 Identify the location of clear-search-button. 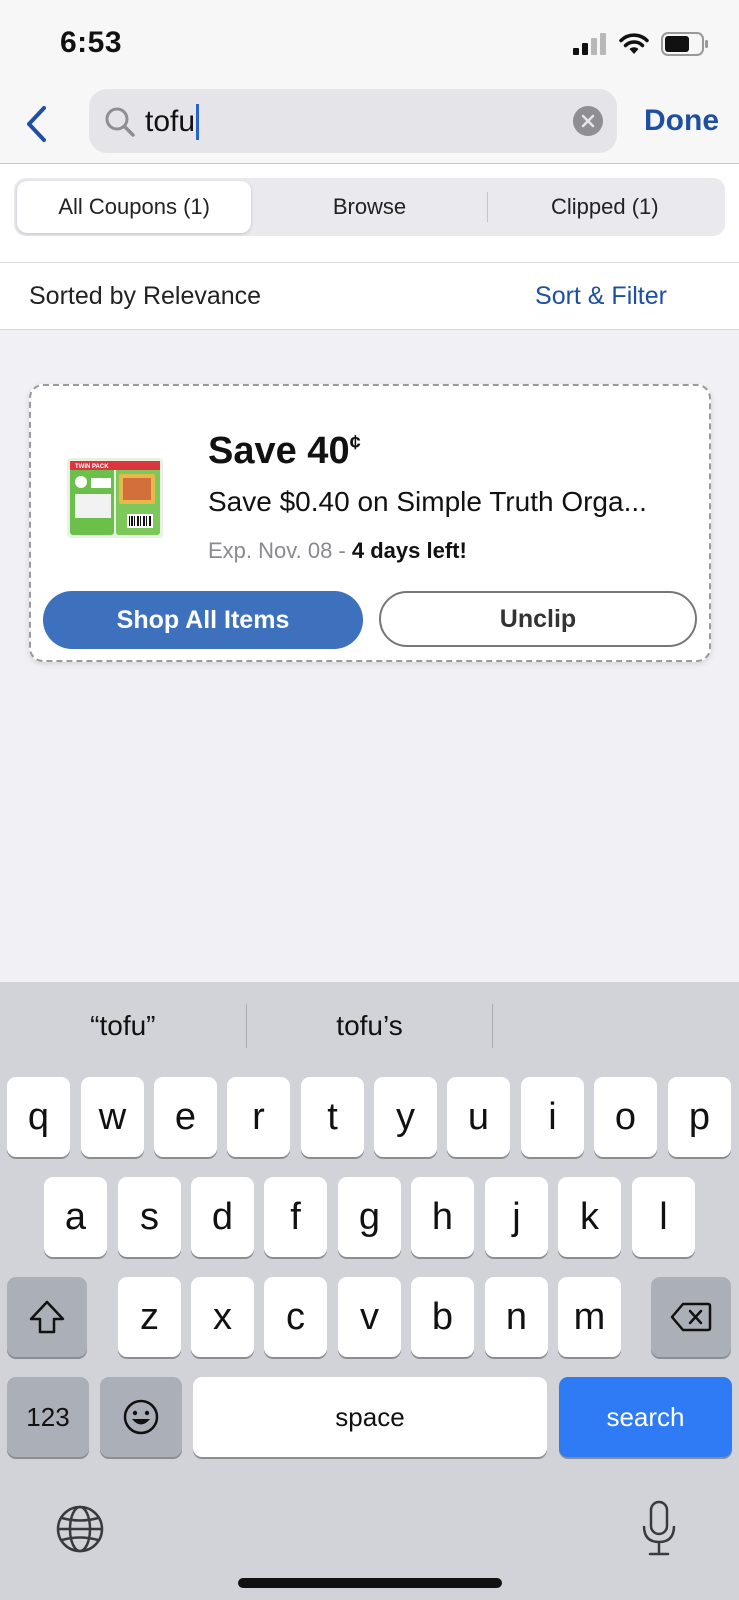
(588, 121).